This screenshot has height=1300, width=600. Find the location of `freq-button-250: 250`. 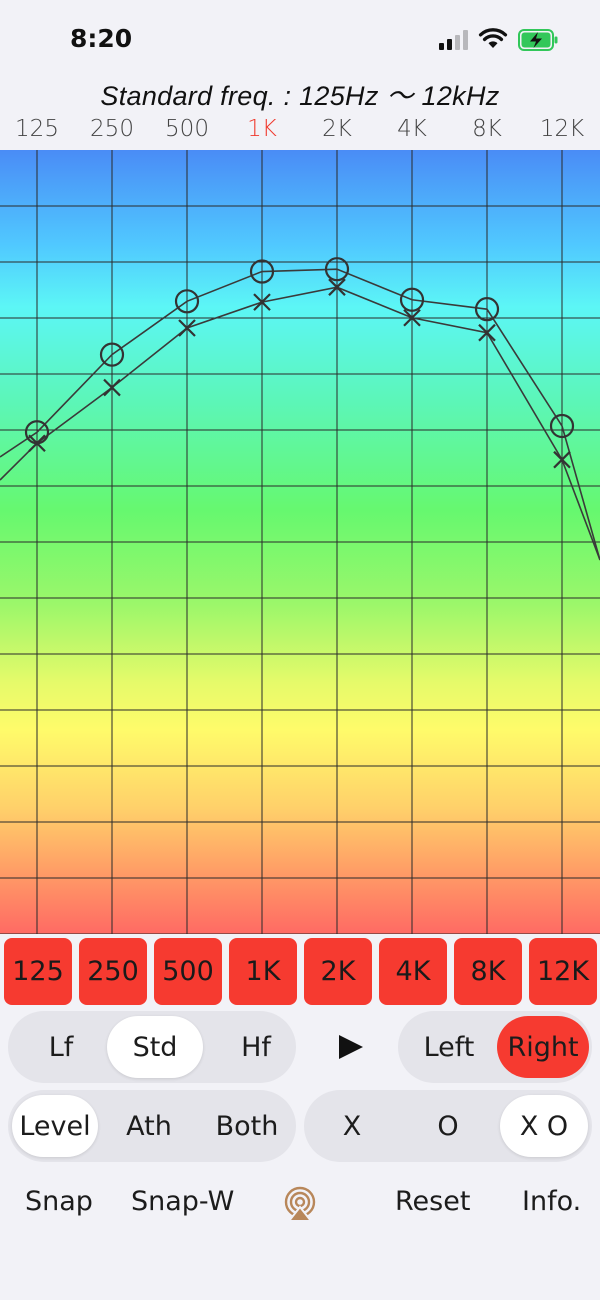

freq-button-250: 250 is located at coordinates (113, 971).